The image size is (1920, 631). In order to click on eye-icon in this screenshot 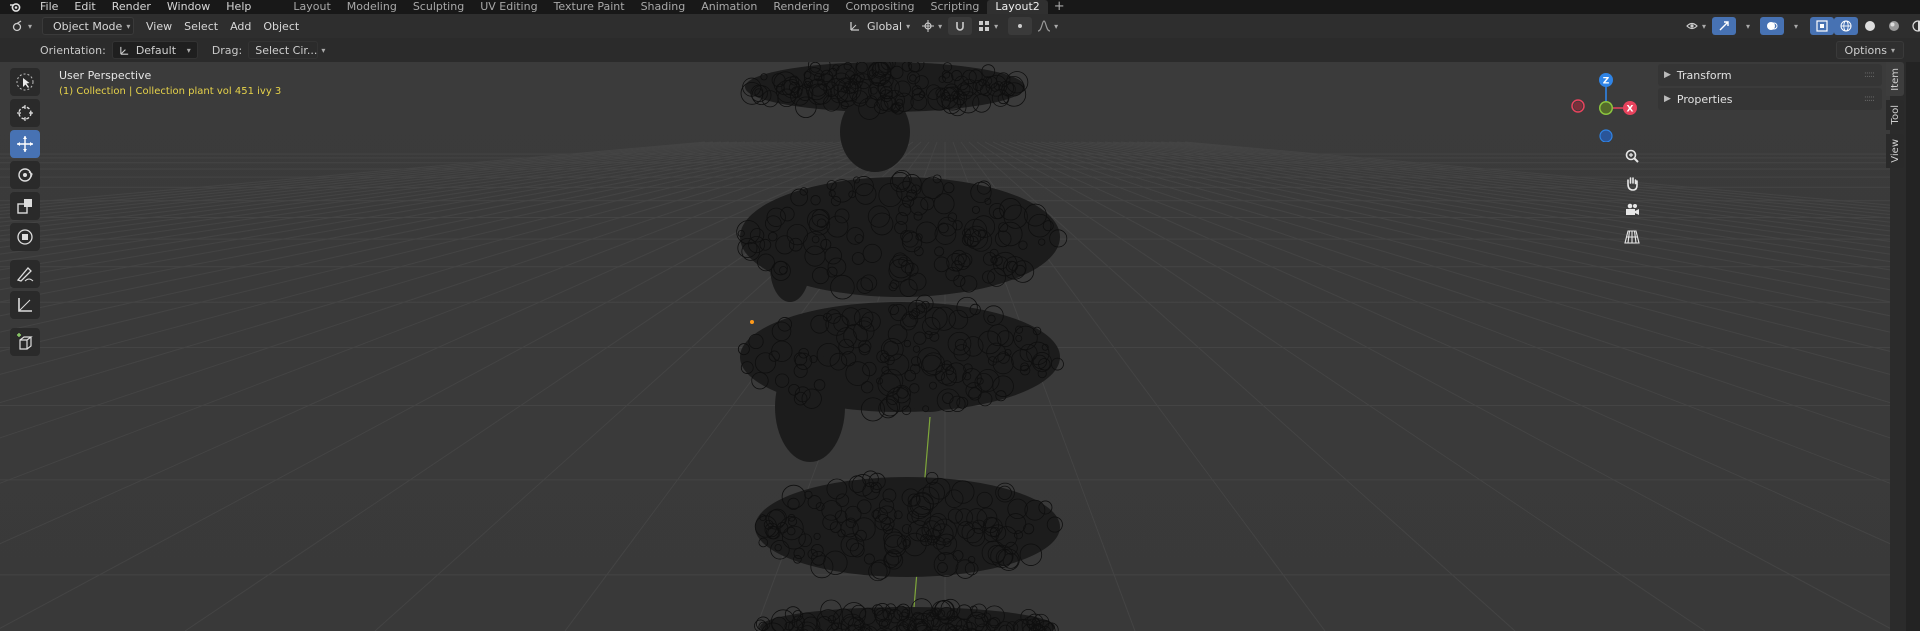, I will do `click(1692, 26)`.